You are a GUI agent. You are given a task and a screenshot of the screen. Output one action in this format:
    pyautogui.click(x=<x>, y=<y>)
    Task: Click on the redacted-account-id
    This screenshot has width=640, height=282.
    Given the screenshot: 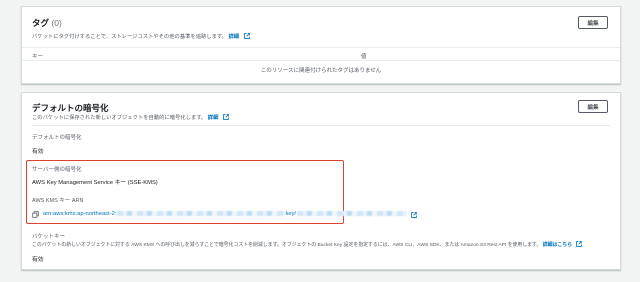 What is the action you would take?
    pyautogui.click(x=201, y=214)
    